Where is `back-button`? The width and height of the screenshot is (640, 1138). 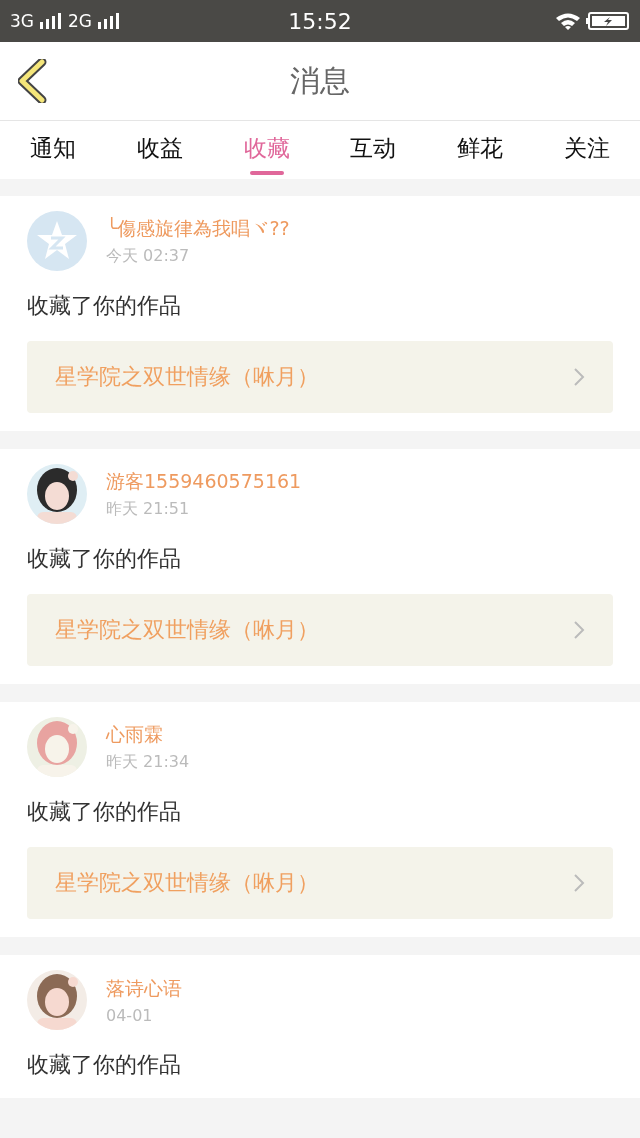
back-button is located at coordinates (33, 82).